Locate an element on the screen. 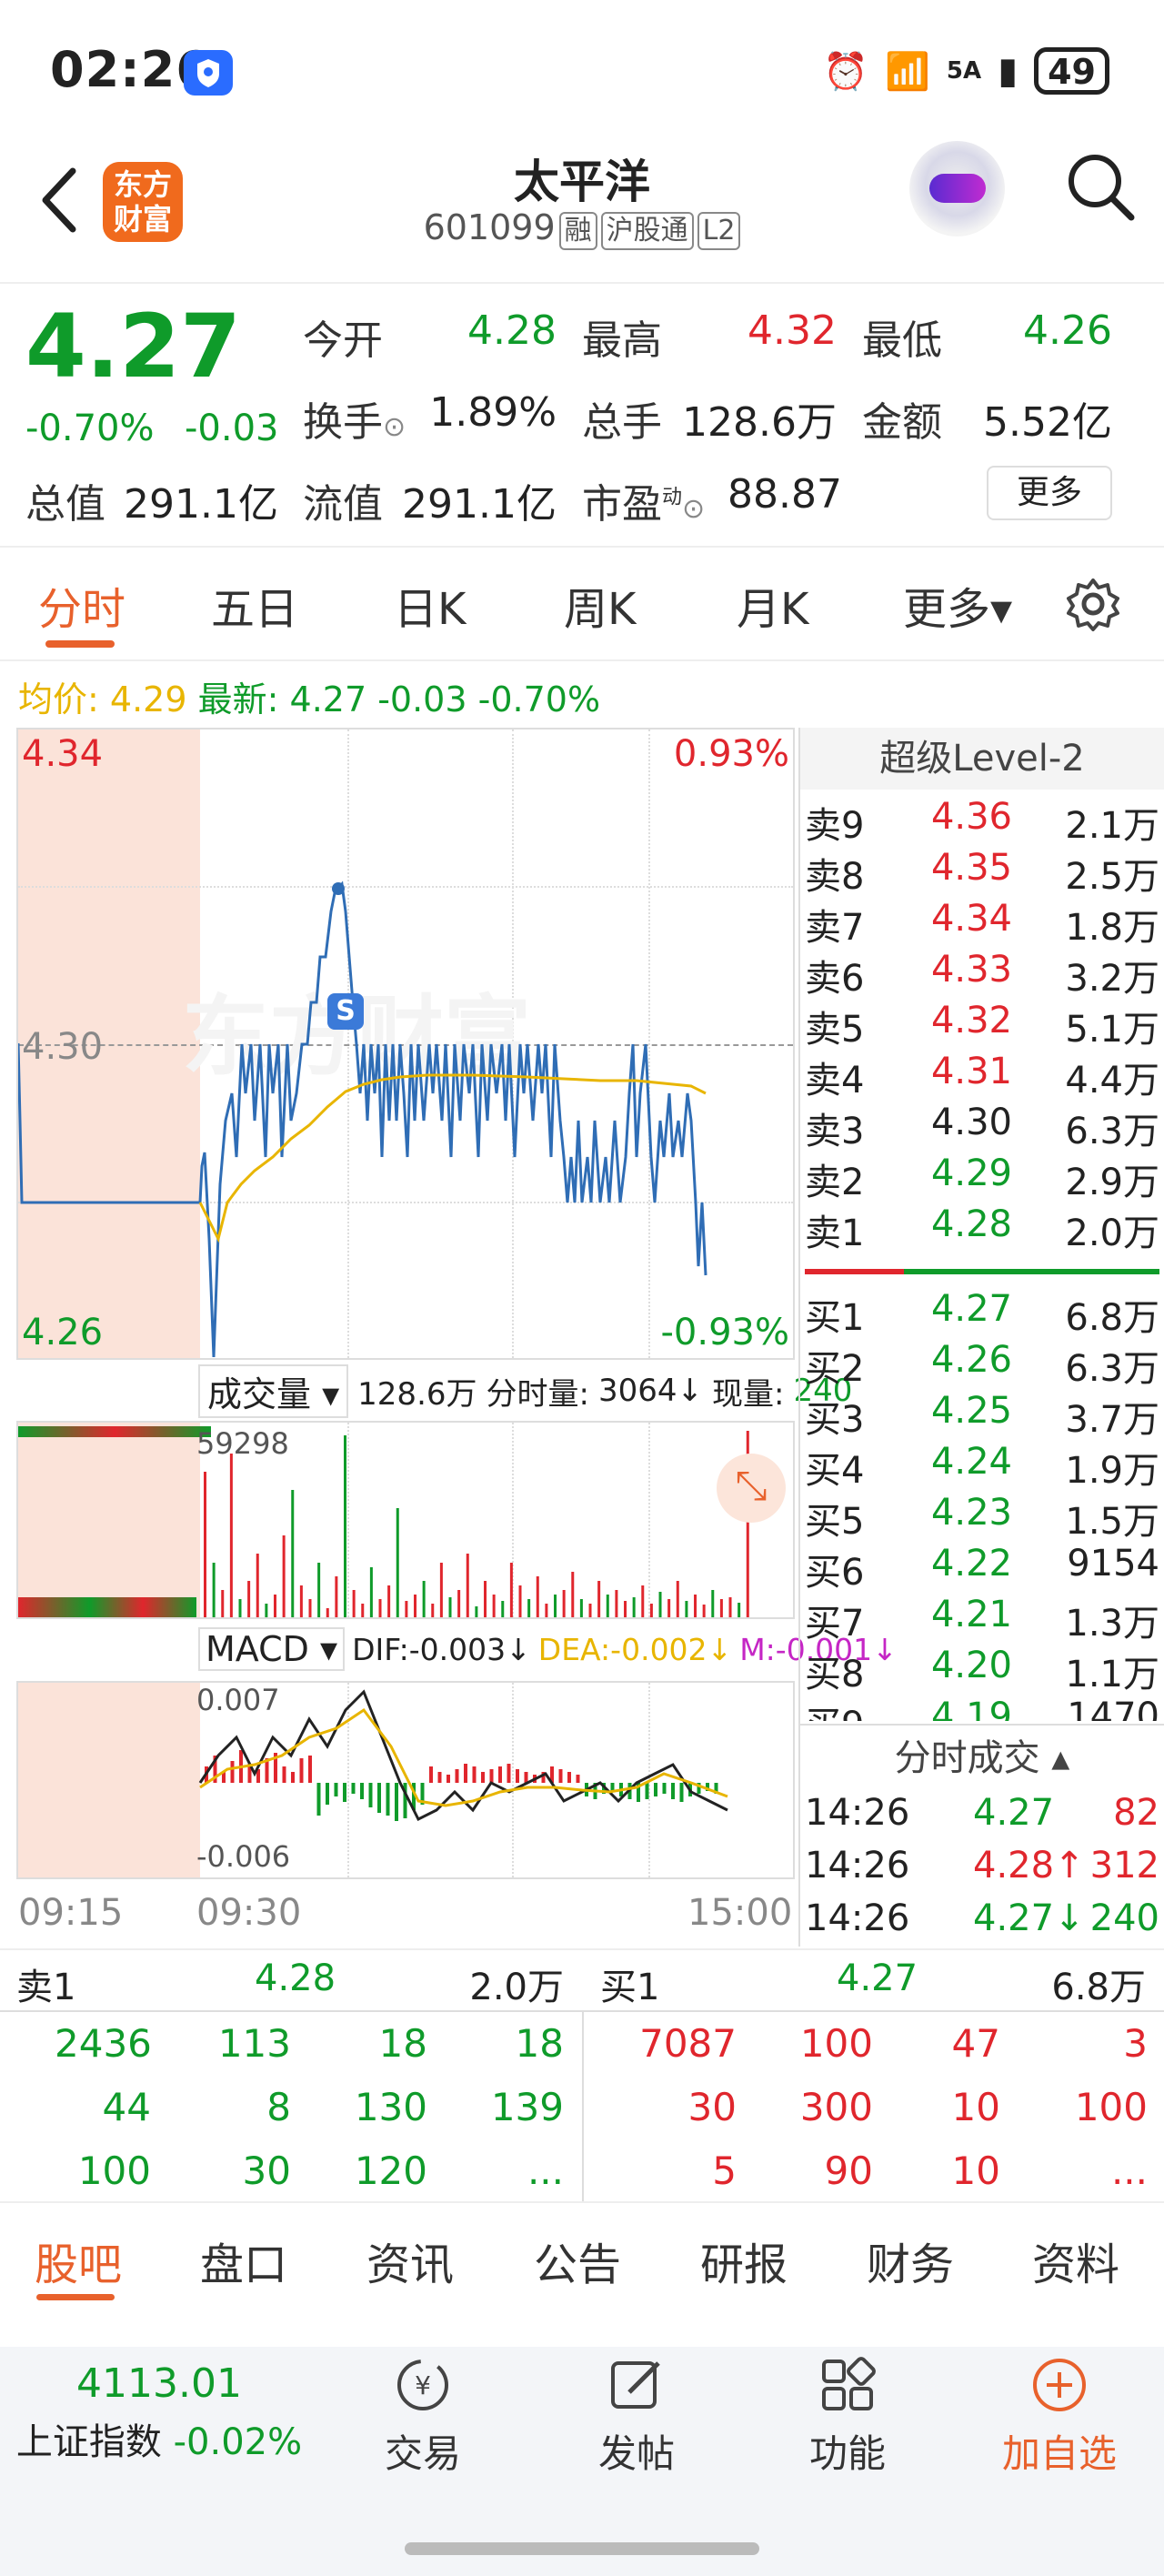  ask-volume: 2.1万 is located at coordinates (1112, 826).